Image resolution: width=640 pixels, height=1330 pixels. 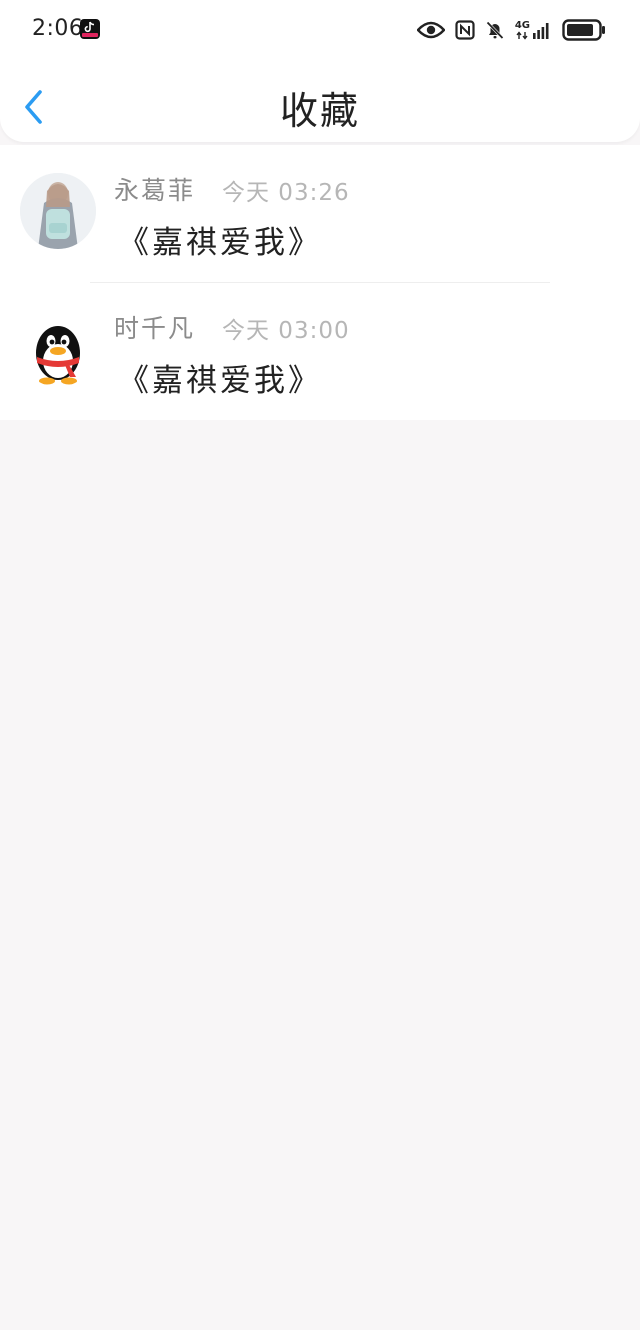 I want to click on battery-icon, so click(x=583, y=30).